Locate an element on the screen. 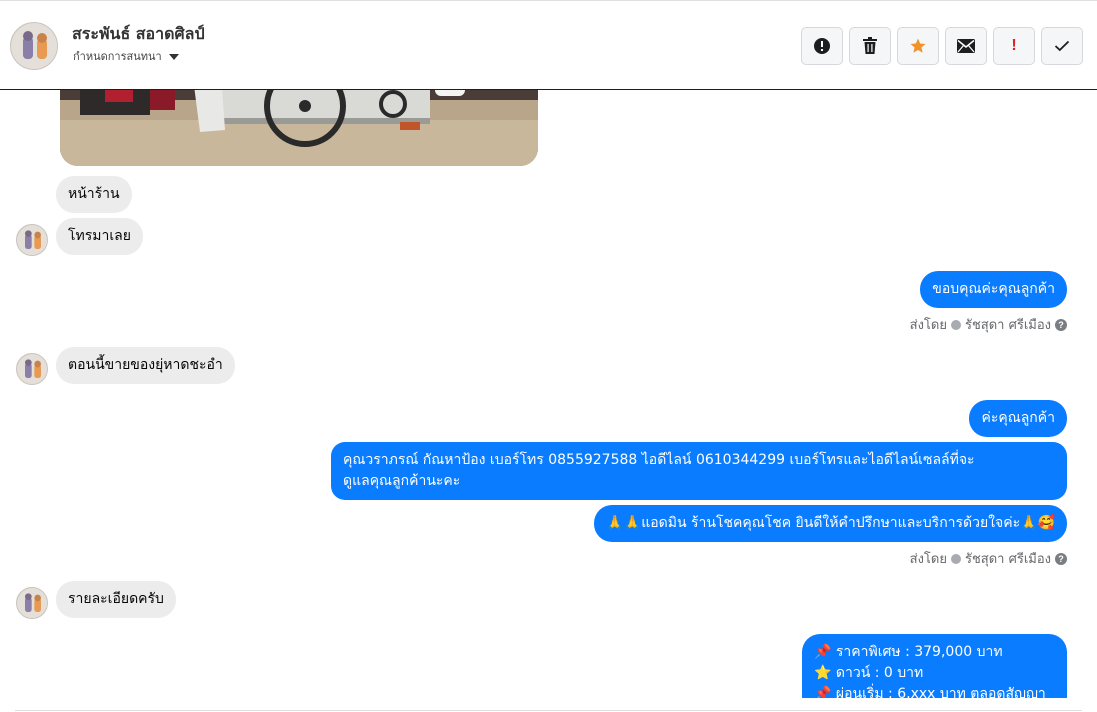 Image resolution: width=1097 pixels, height=712 pixels. envelope-icon is located at coordinates (966, 46).